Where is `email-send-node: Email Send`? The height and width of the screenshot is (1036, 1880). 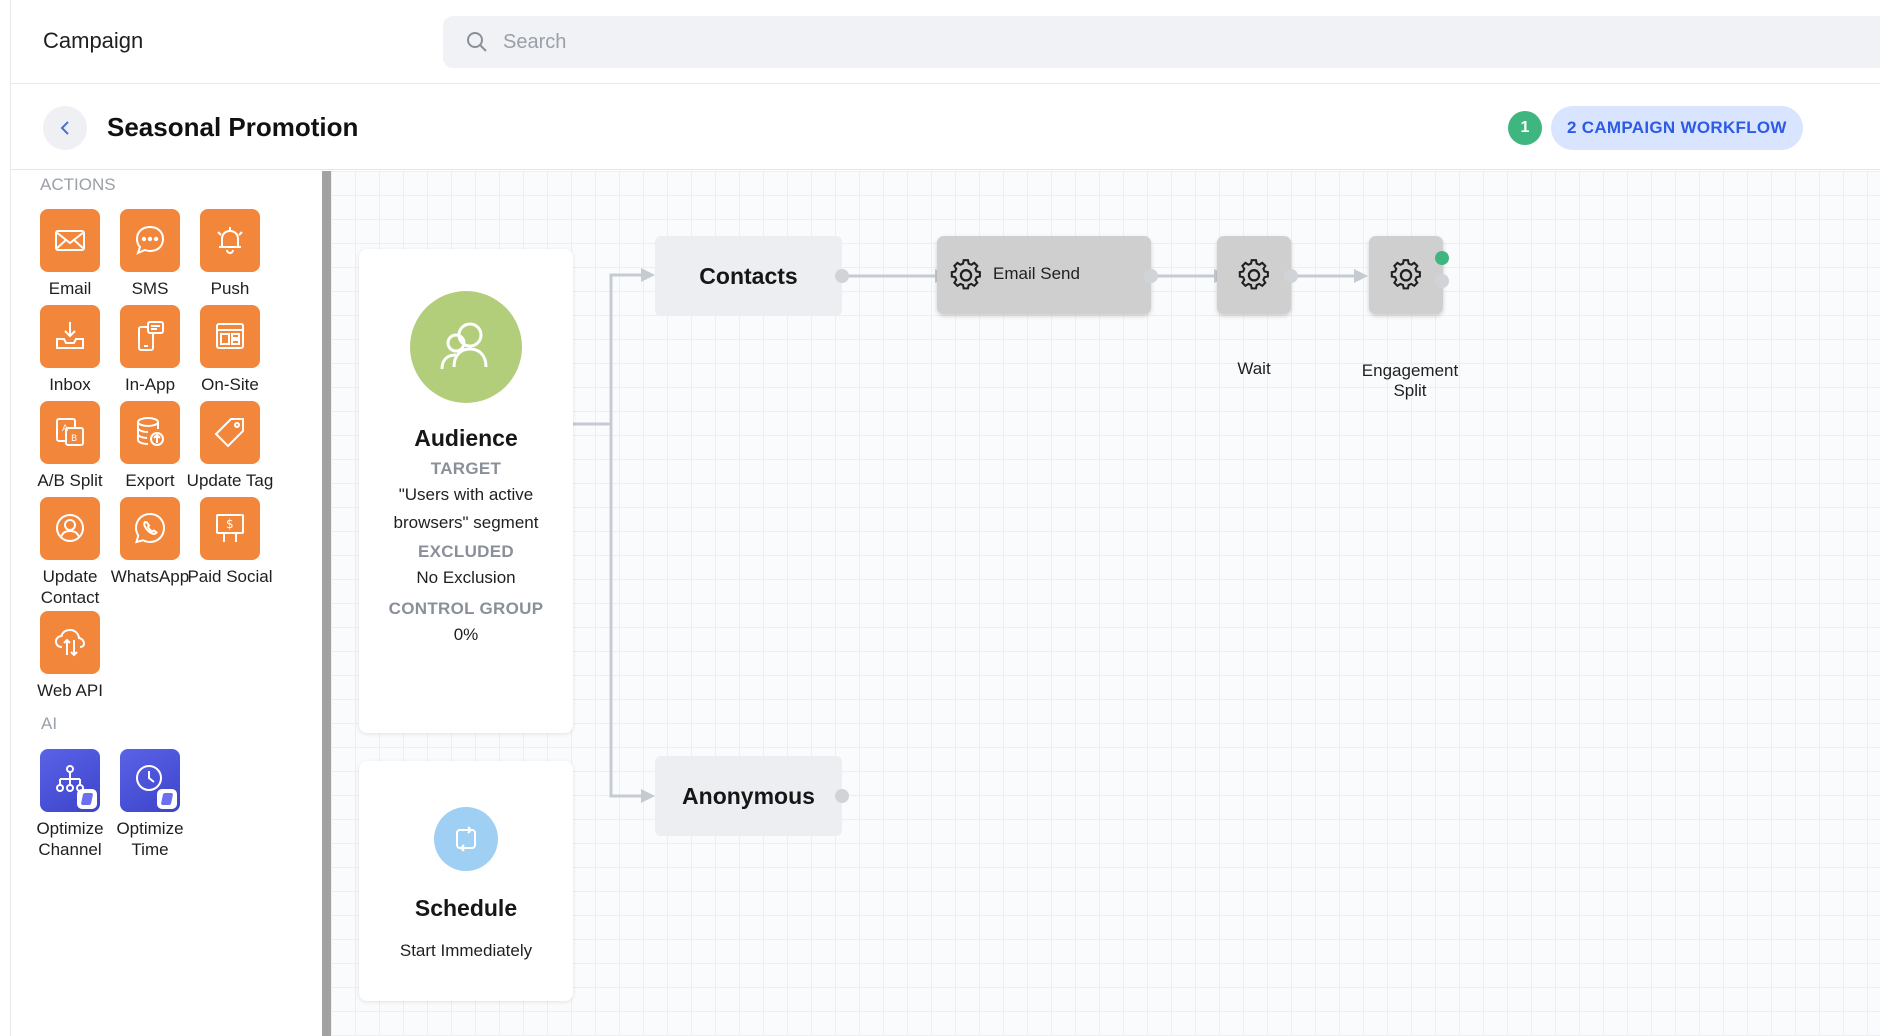
email-send-node: Email Send is located at coordinates (1044, 275).